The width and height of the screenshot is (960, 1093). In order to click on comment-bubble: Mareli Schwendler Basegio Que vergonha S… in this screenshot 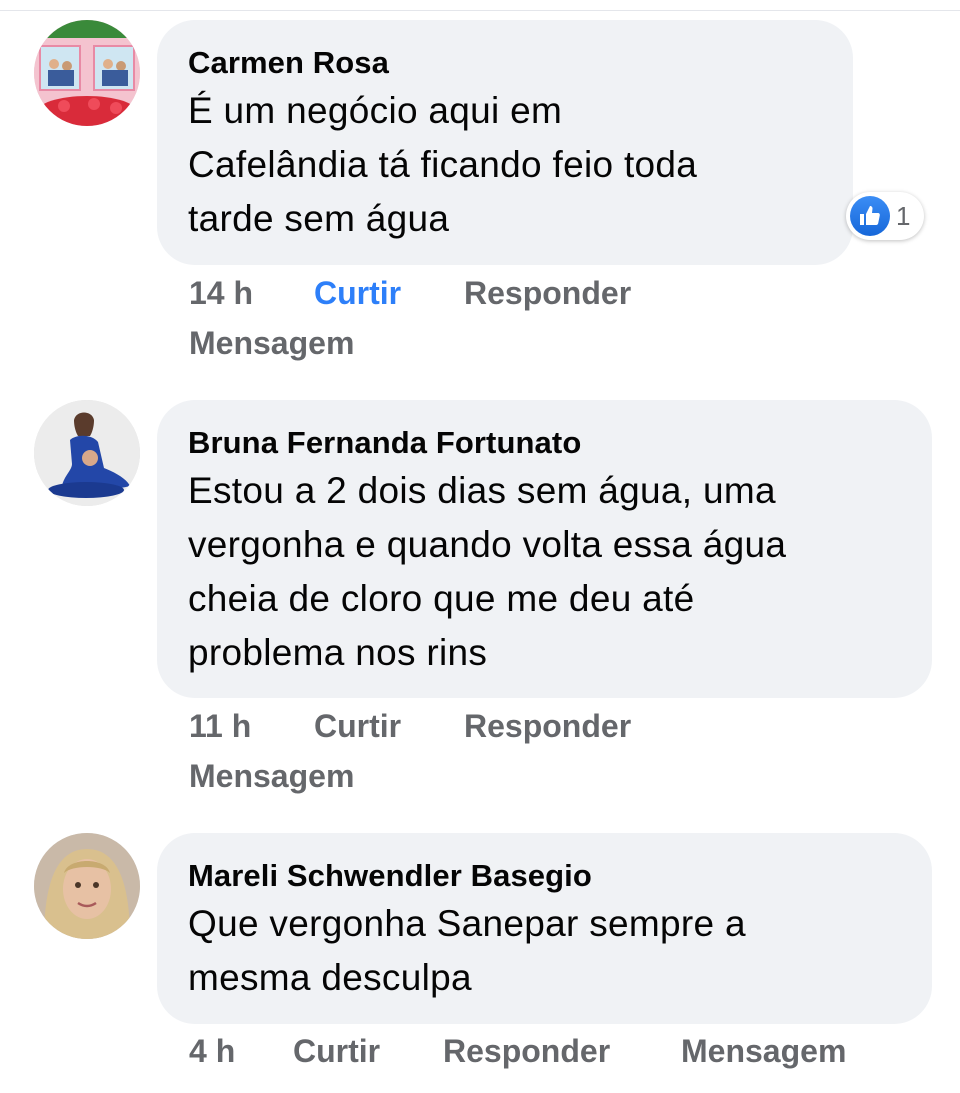, I will do `click(544, 928)`.